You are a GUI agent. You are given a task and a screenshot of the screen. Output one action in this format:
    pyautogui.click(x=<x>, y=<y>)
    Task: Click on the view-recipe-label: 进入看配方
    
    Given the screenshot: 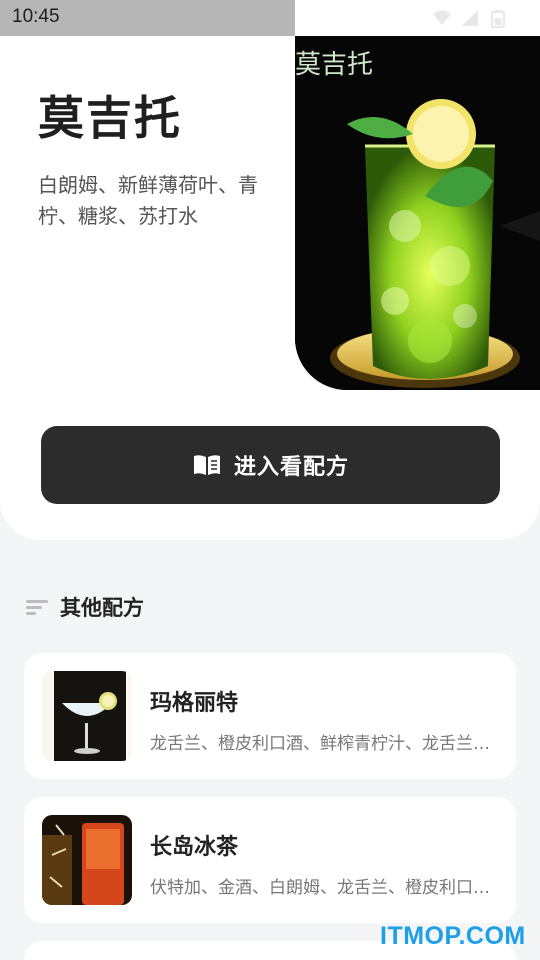 What is the action you would take?
    pyautogui.click(x=291, y=467)
    